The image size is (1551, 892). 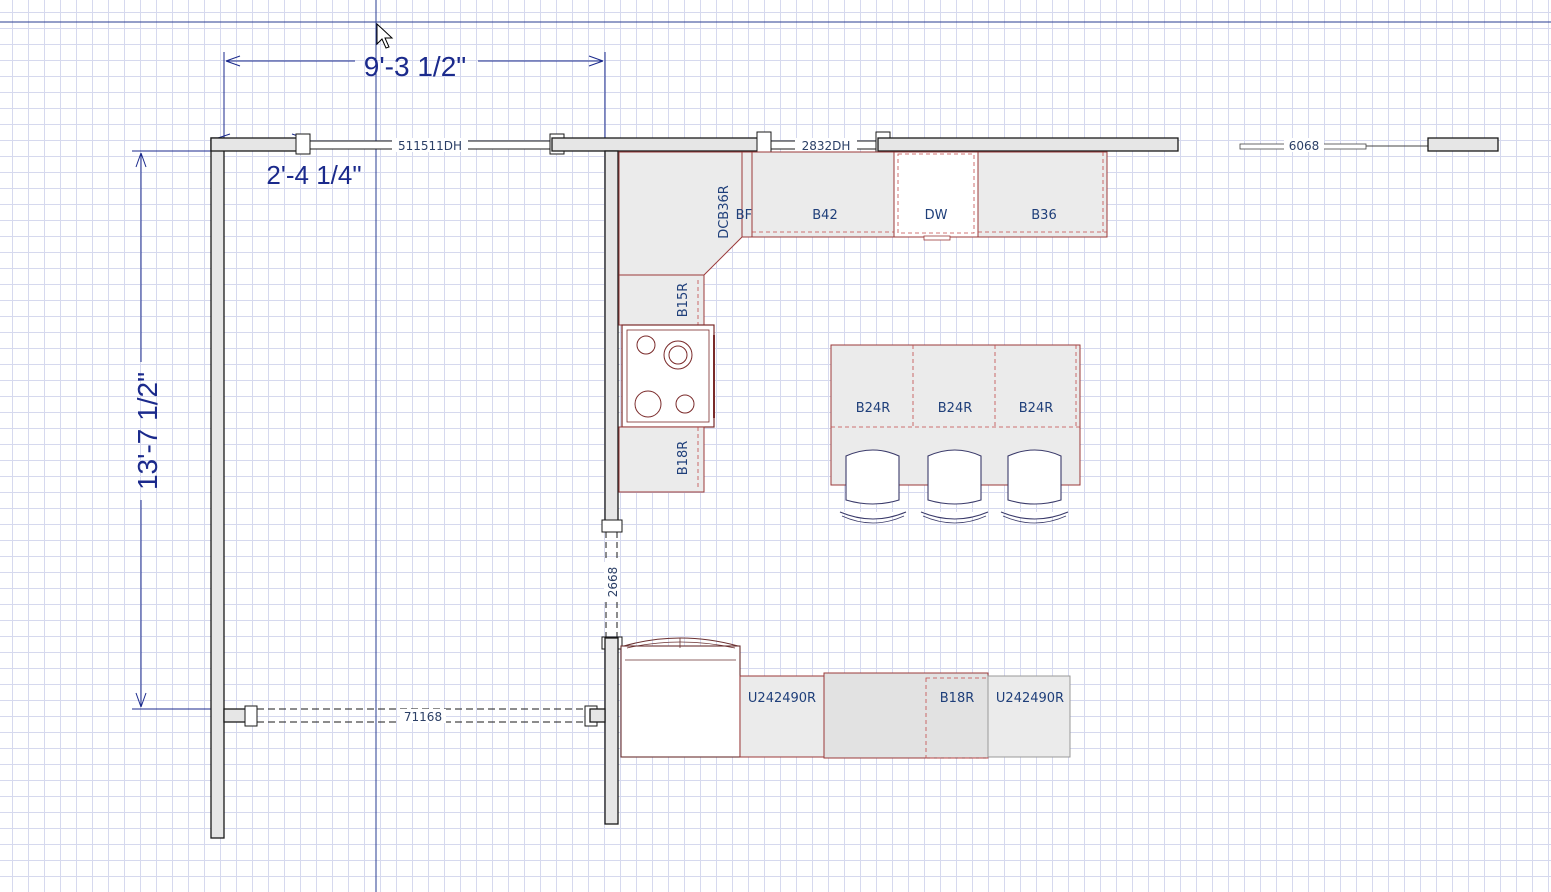 What do you see at coordinates (217, 488) in the screenshot?
I see `wall-left` at bounding box center [217, 488].